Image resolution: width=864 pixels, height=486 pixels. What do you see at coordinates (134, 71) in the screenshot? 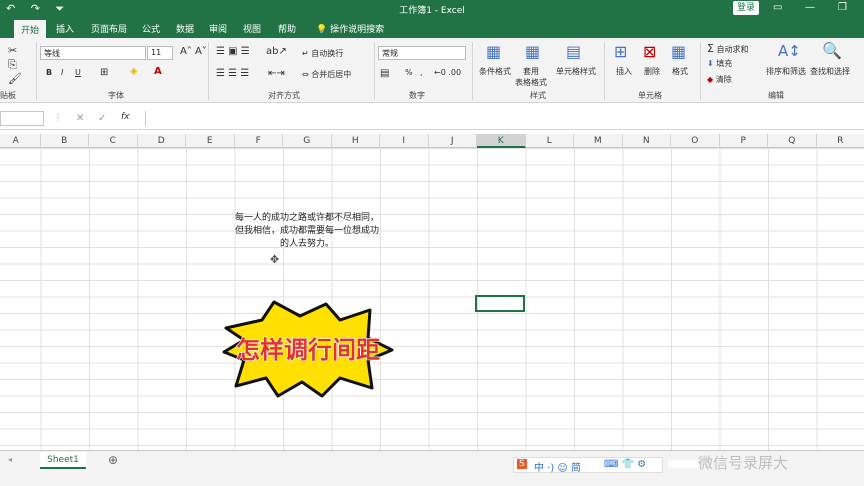
I see `fill-color-icon: ◈` at bounding box center [134, 71].